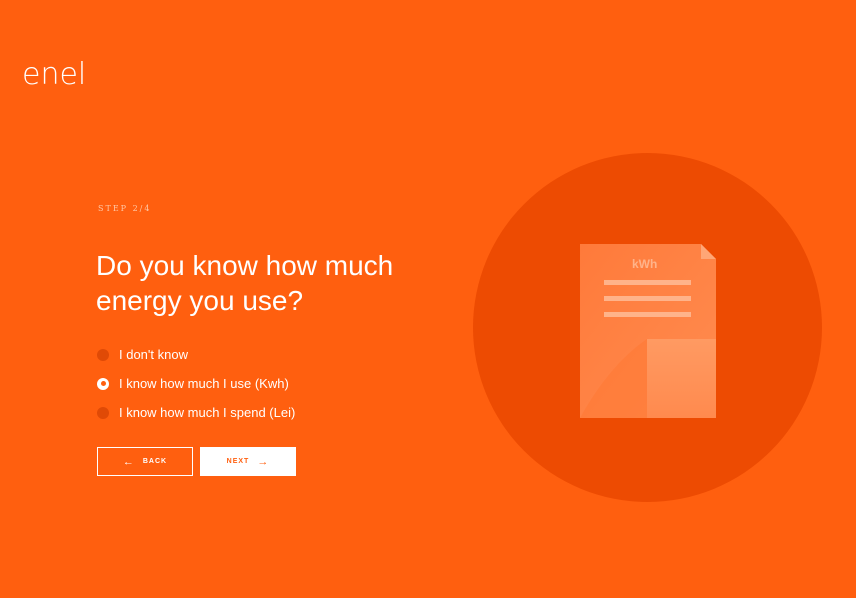 The width and height of the screenshot is (856, 598). I want to click on radio-dont-know, so click(103, 354).